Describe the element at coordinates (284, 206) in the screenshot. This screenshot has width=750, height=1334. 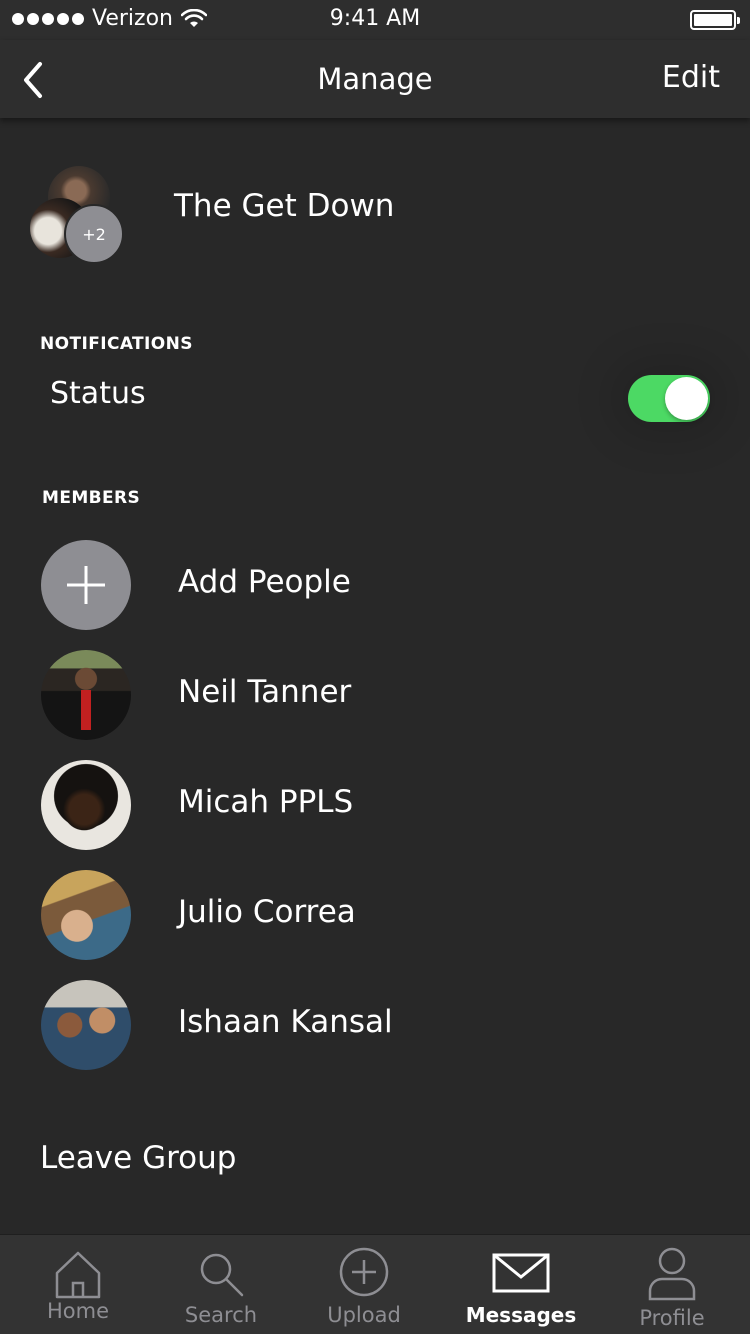
I see `group-name: The Get Down` at that location.